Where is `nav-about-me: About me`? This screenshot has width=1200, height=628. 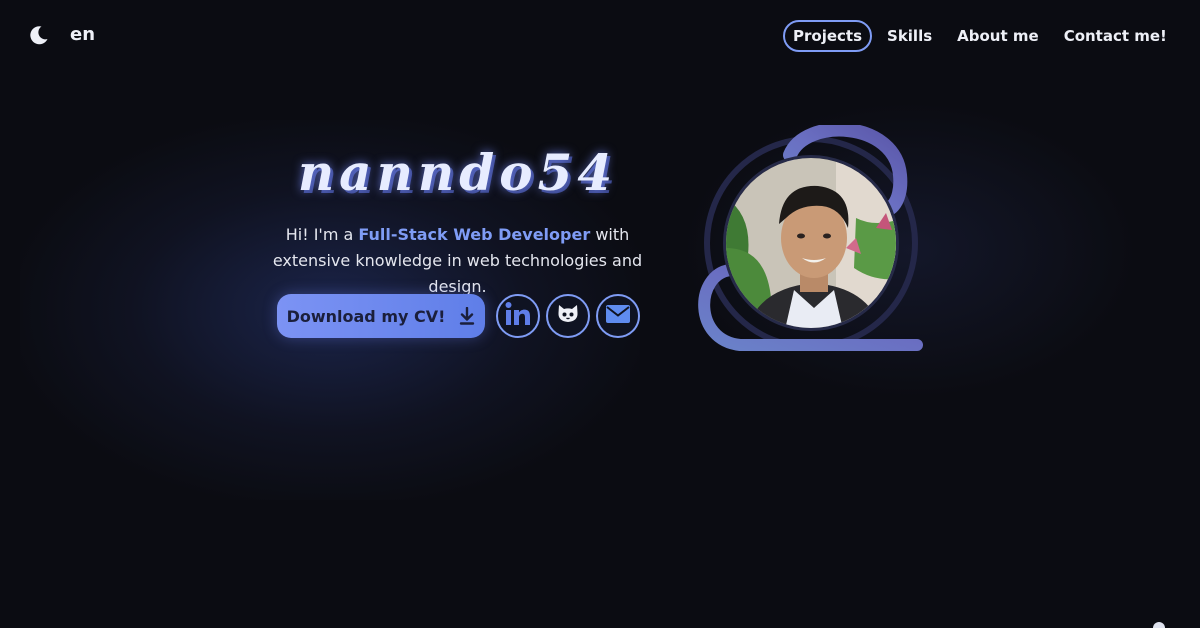 nav-about-me: About me is located at coordinates (998, 36).